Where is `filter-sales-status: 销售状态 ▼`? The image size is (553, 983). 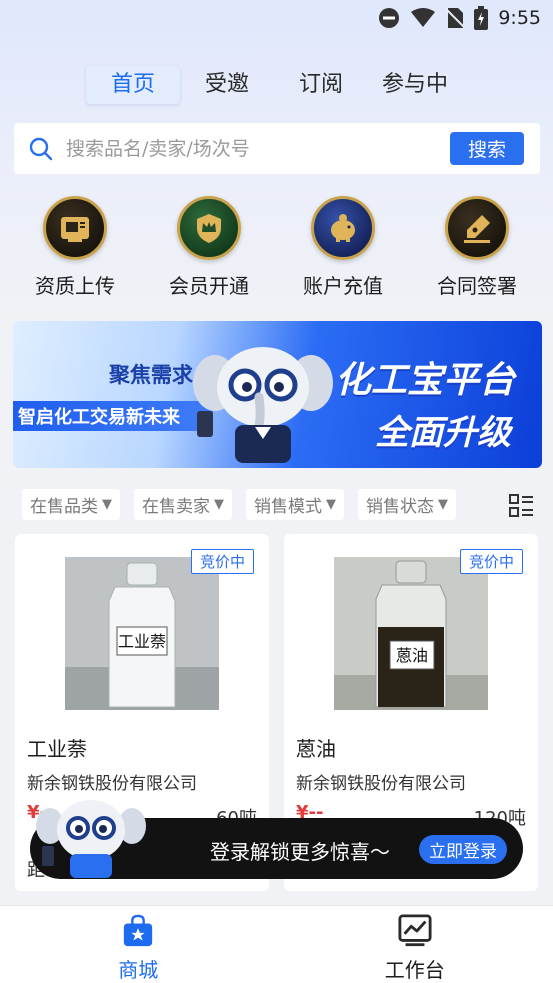
filter-sales-status: 销售状态 ▼ is located at coordinates (407, 504).